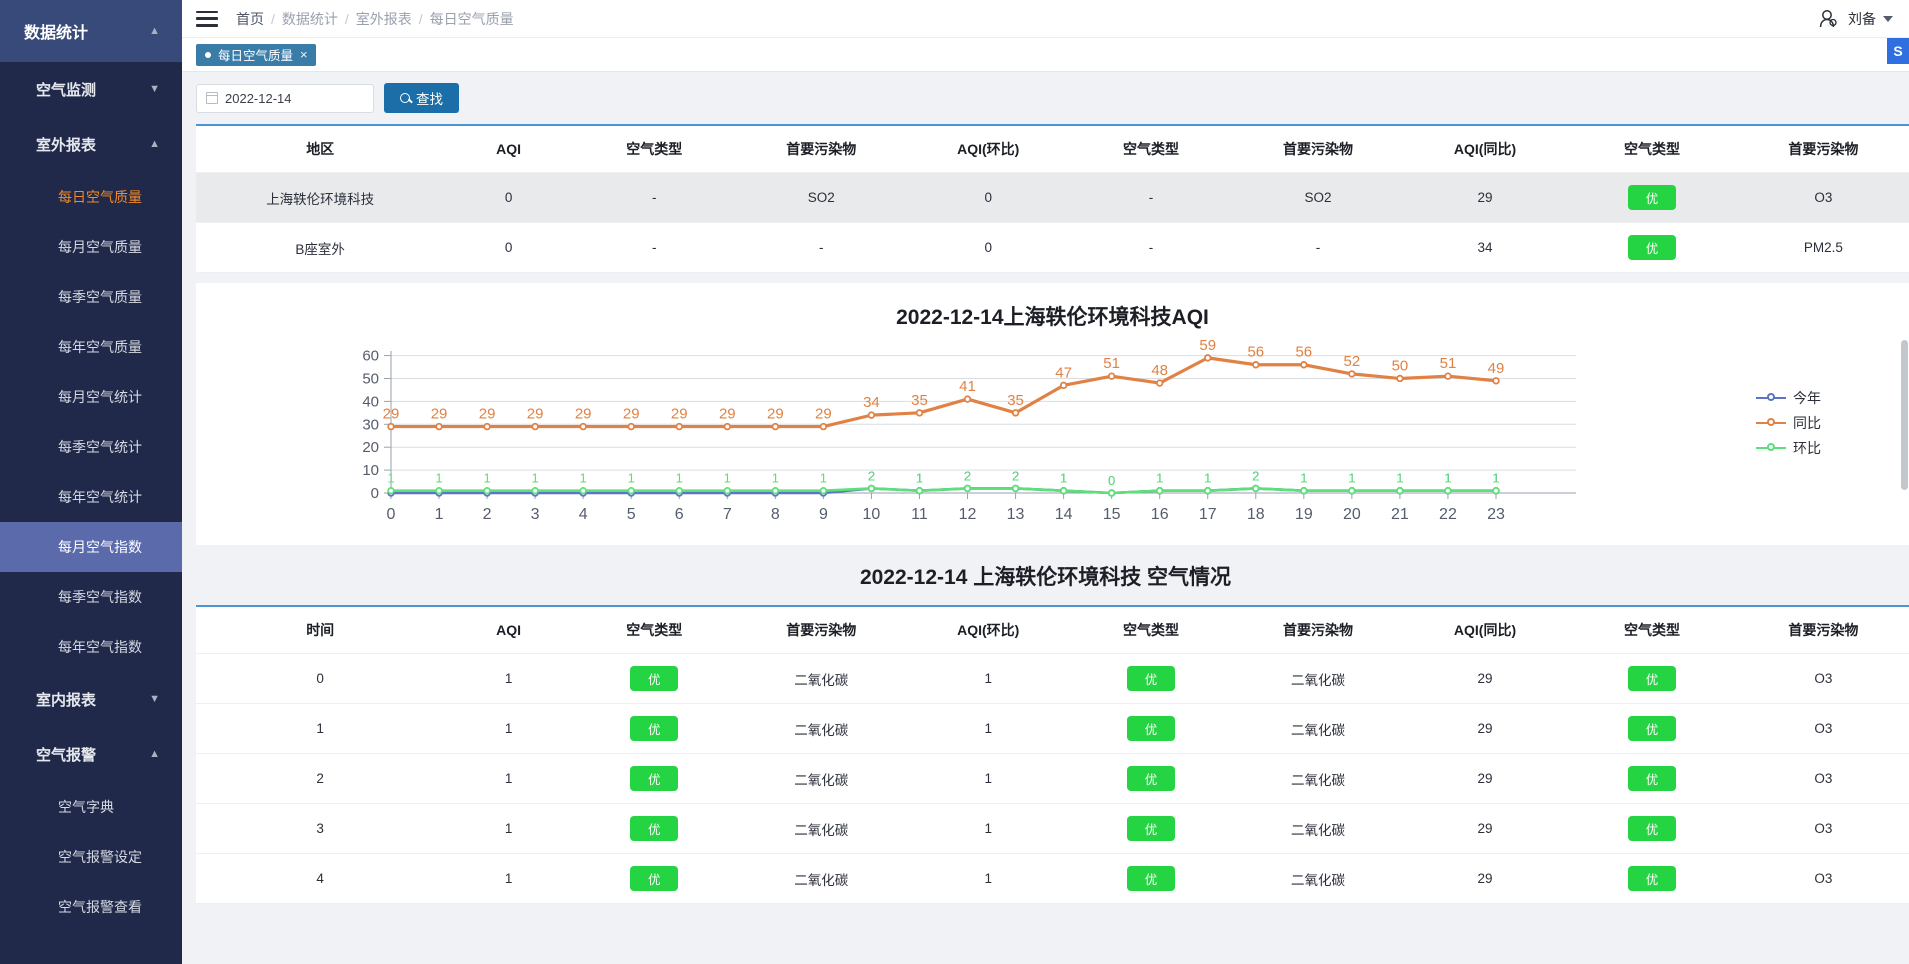  I want to click on chevron-down-icon: ▼, so click(154, 89).